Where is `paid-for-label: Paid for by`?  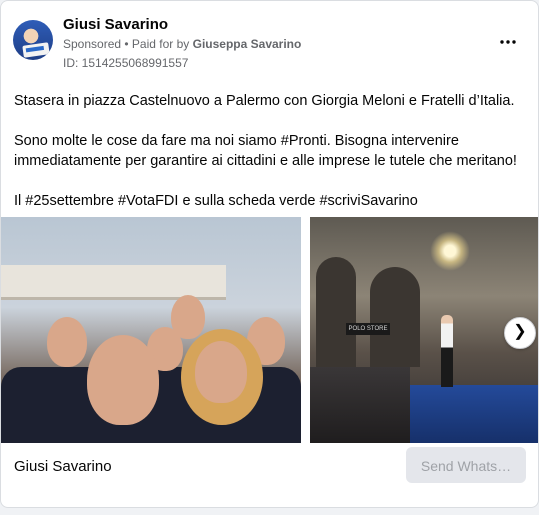
paid-for-label: Paid for by is located at coordinates (162, 44).